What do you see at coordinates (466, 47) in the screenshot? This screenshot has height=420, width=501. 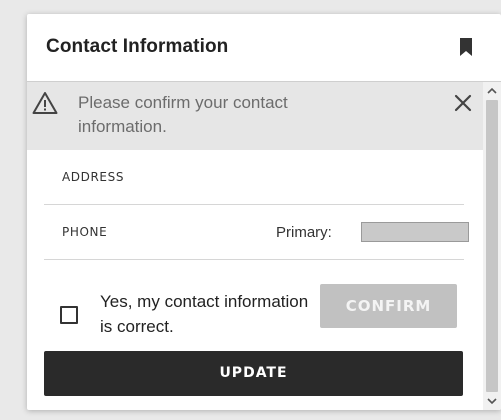 I see `bookmark-icon` at bounding box center [466, 47].